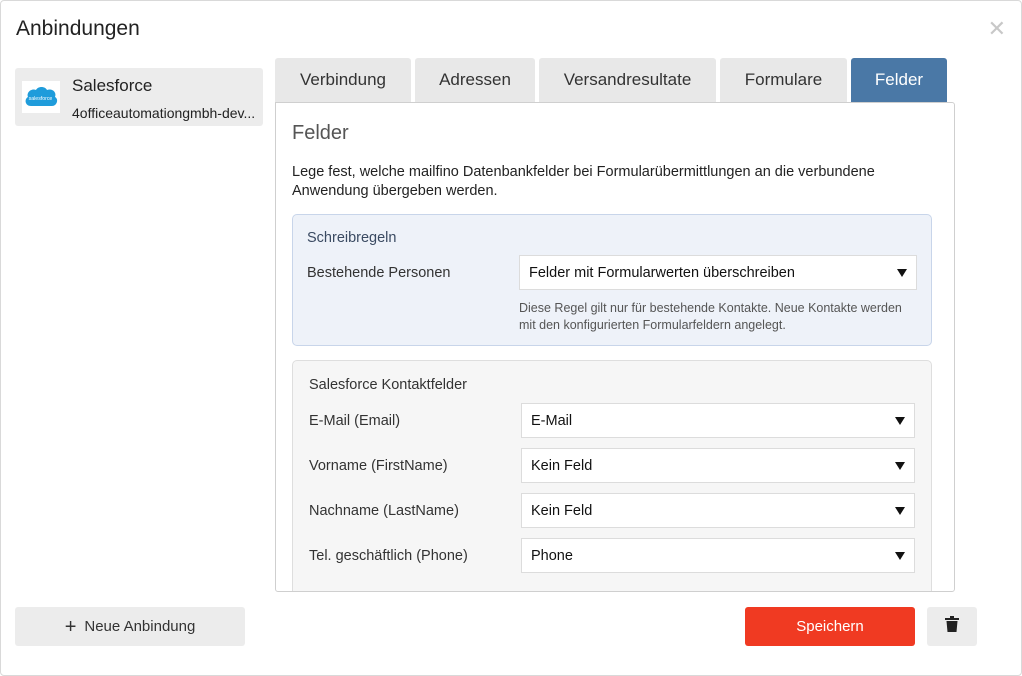 This screenshot has height=676, width=1022. What do you see at coordinates (718, 465) in the screenshot?
I see `field-select-firstname: Kein Feld` at bounding box center [718, 465].